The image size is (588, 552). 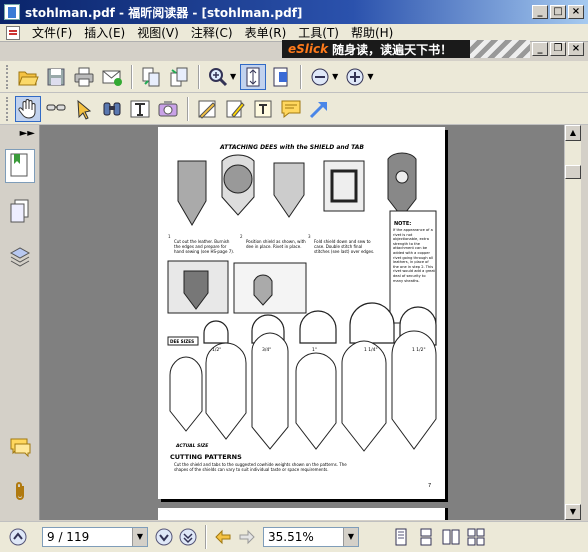 I want to click on find-button, so click(x=112, y=109).